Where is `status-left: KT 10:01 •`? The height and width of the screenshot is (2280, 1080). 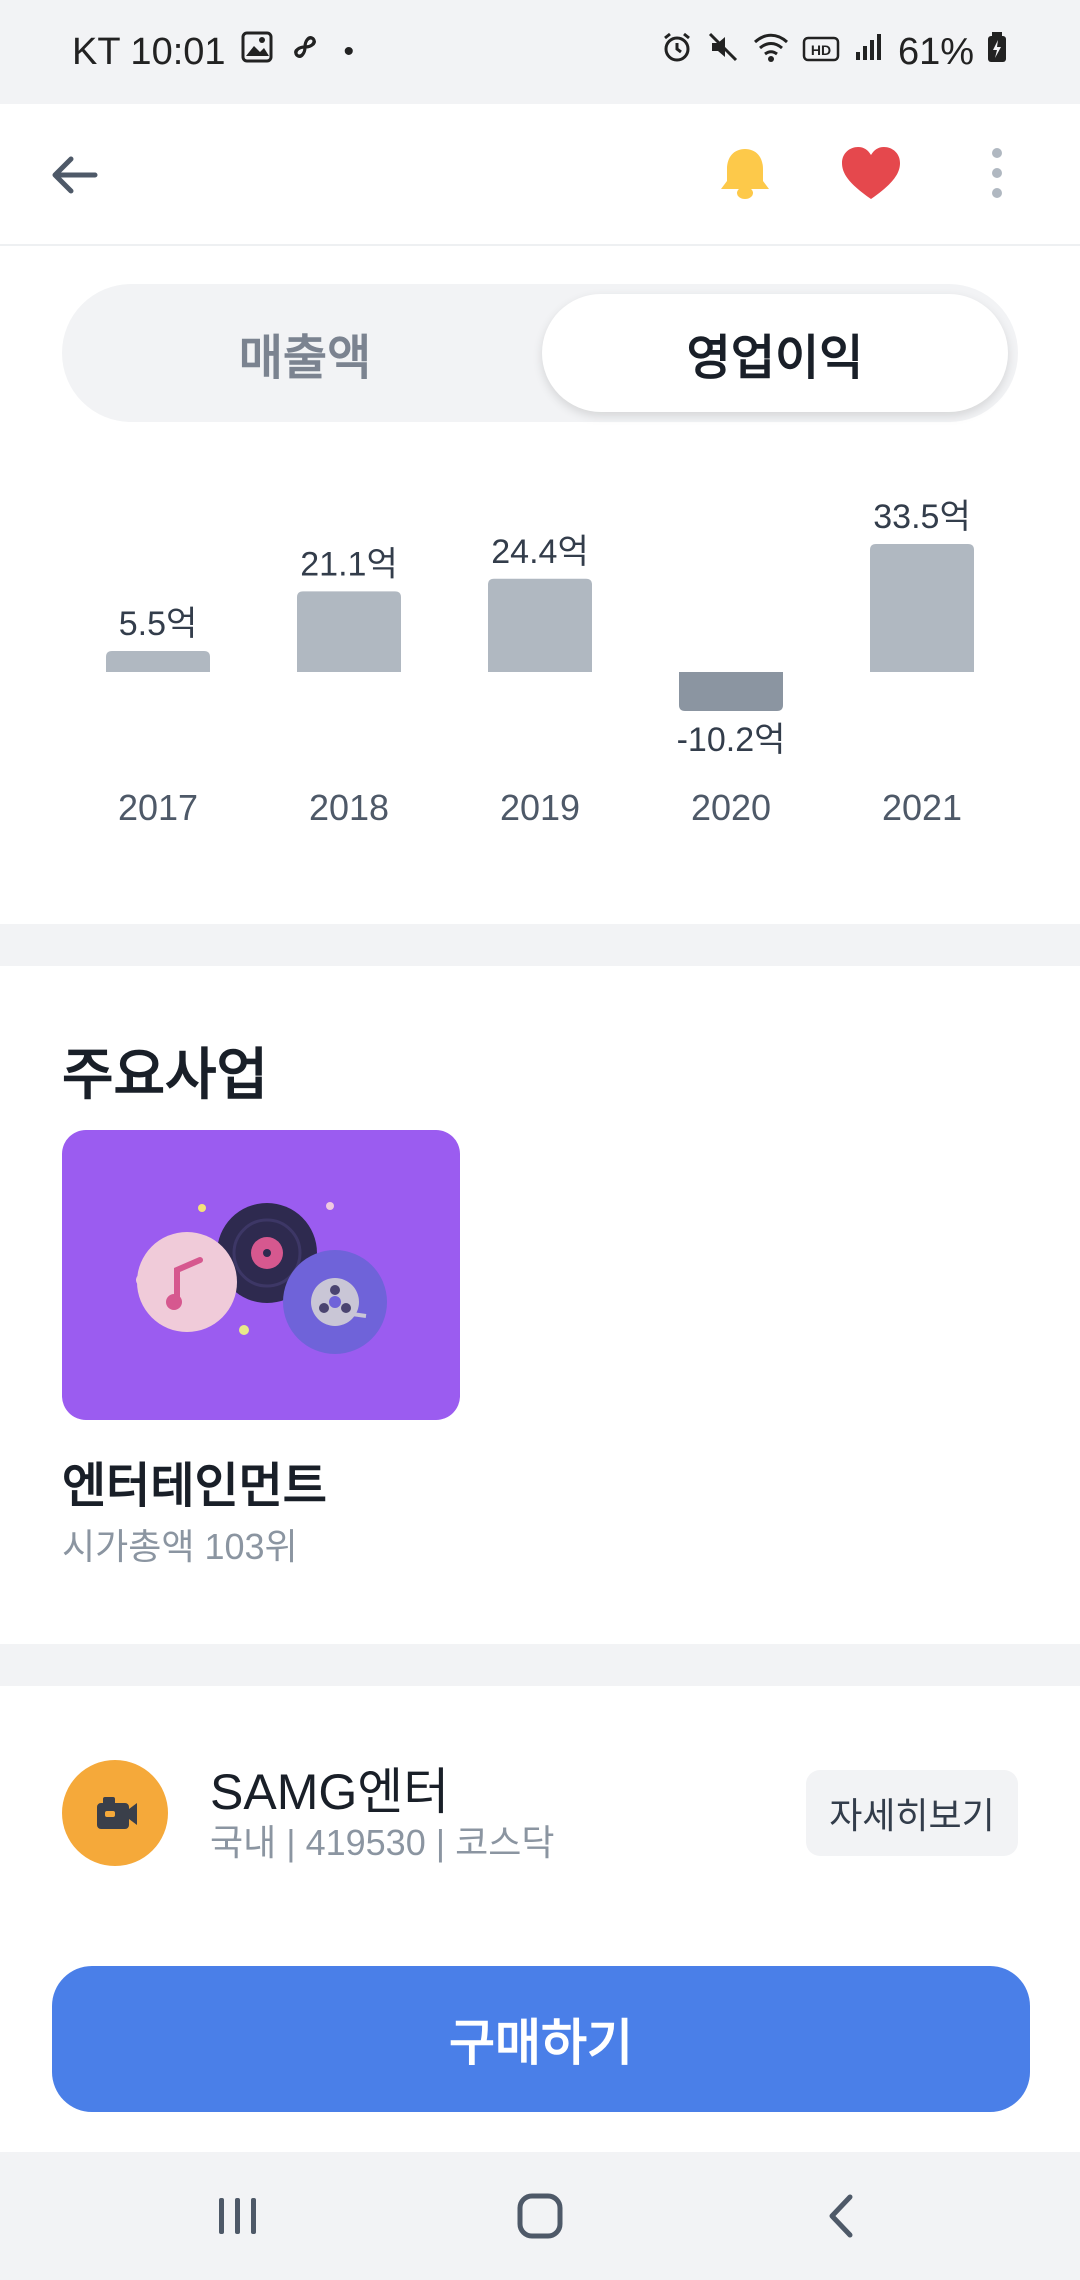
status-left: KT 10:01 • is located at coordinates (213, 52).